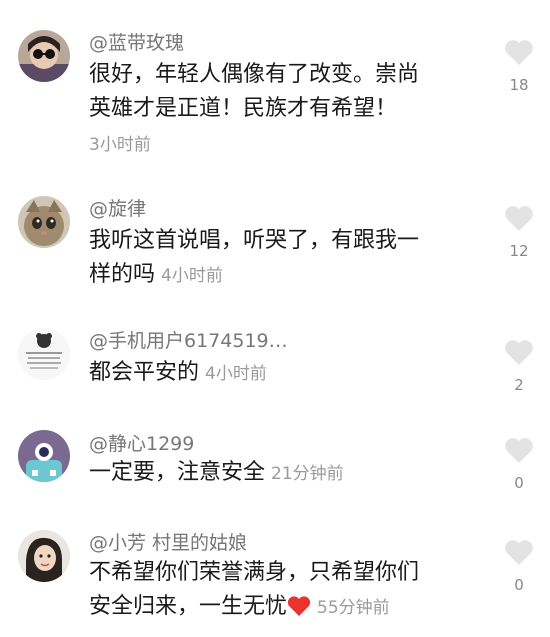 The height and width of the screenshot is (637, 550). Describe the element at coordinates (254, 240) in the screenshot. I see `comment-text: 我听这首说唱，听哭了，有跟我一` at that location.